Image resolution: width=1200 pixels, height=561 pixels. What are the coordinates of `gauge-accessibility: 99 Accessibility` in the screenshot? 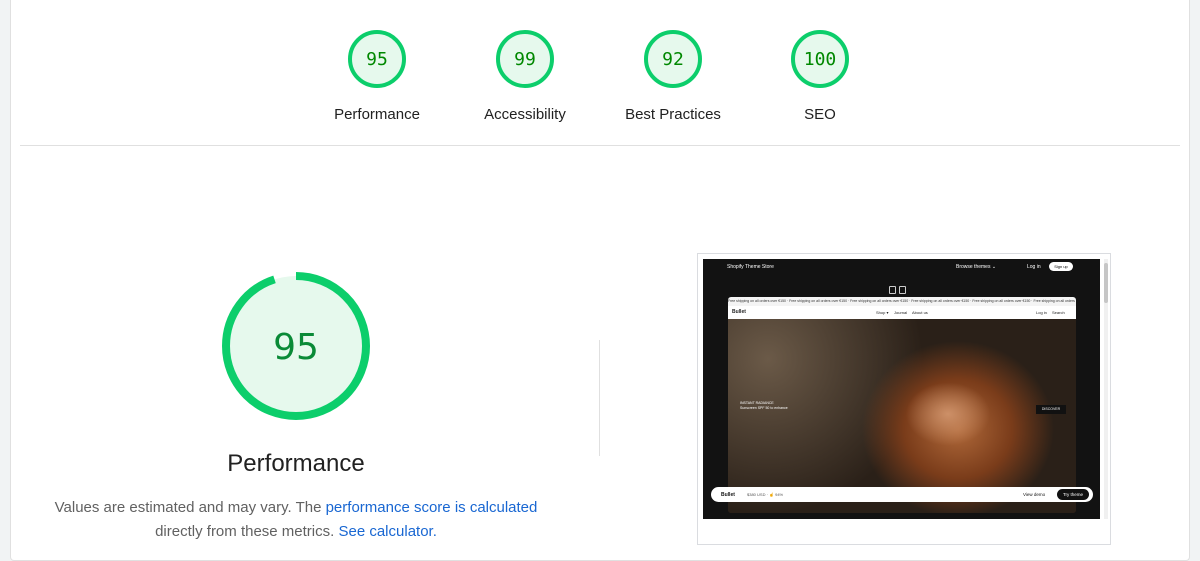 It's located at (525, 75).